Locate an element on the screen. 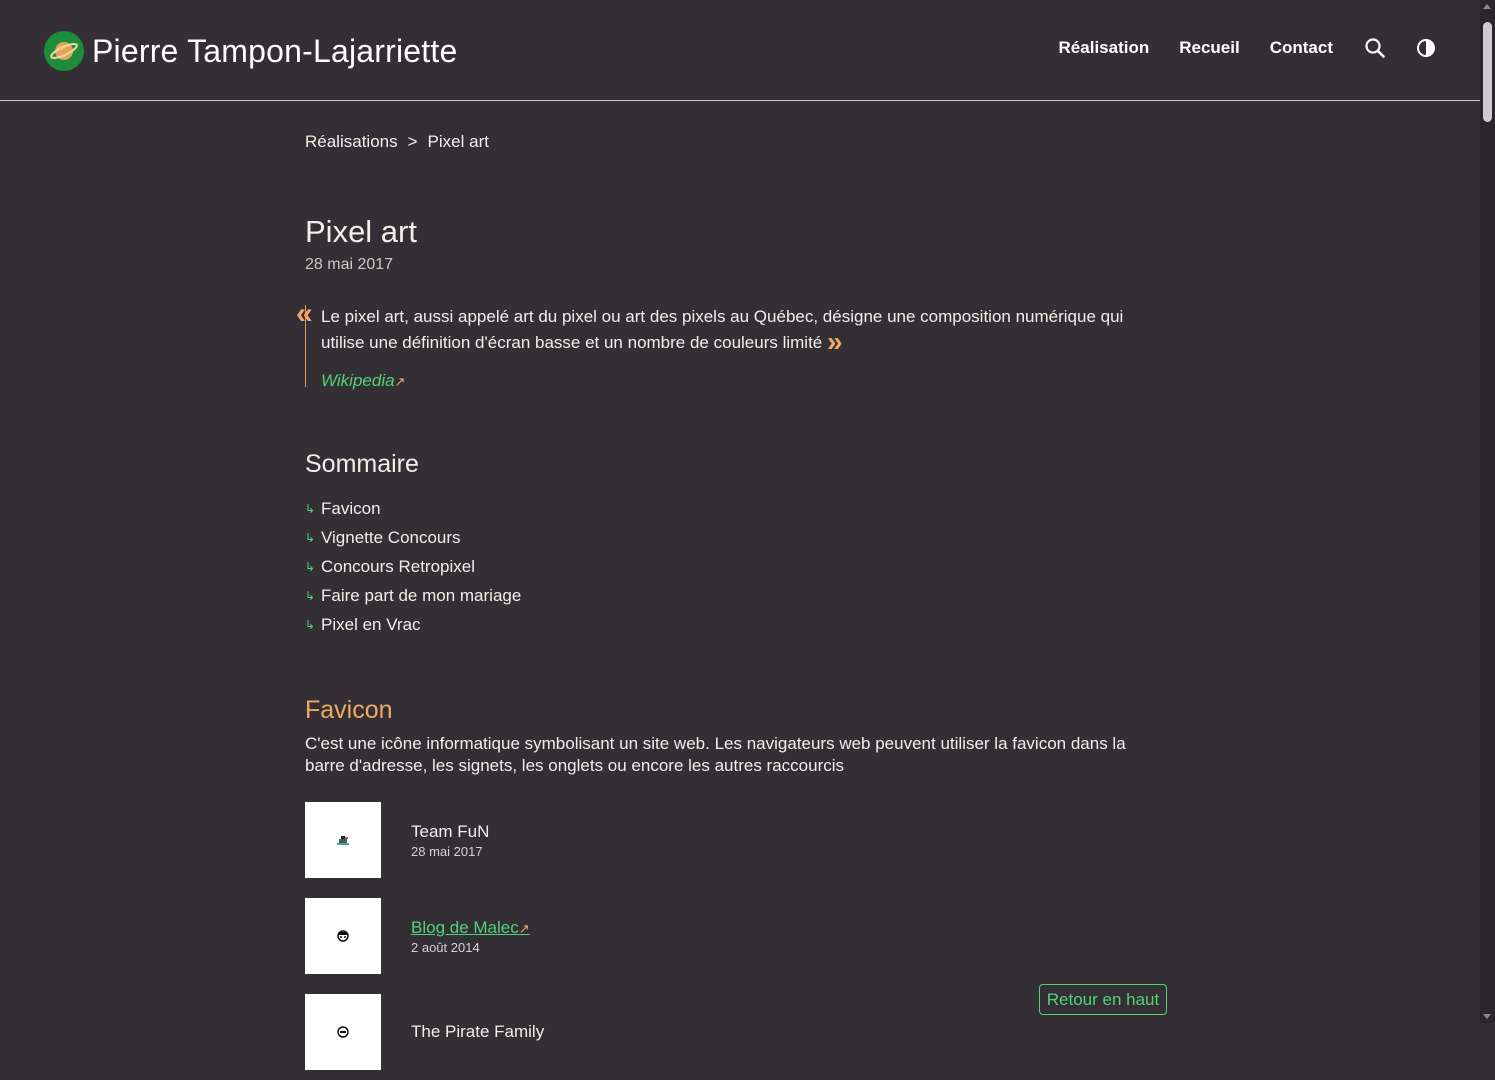 This screenshot has height=1080, width=1495. item-text: Team FuN 28 mai 2017 is located at coordinates (450, 840).